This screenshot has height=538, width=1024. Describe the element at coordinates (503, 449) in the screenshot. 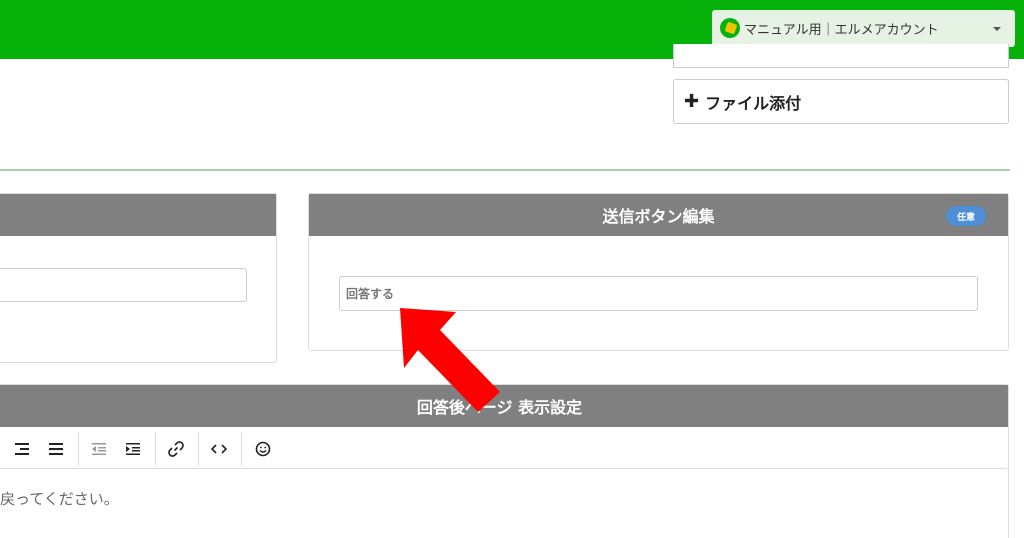

I see `editor-toolbar` at that location.